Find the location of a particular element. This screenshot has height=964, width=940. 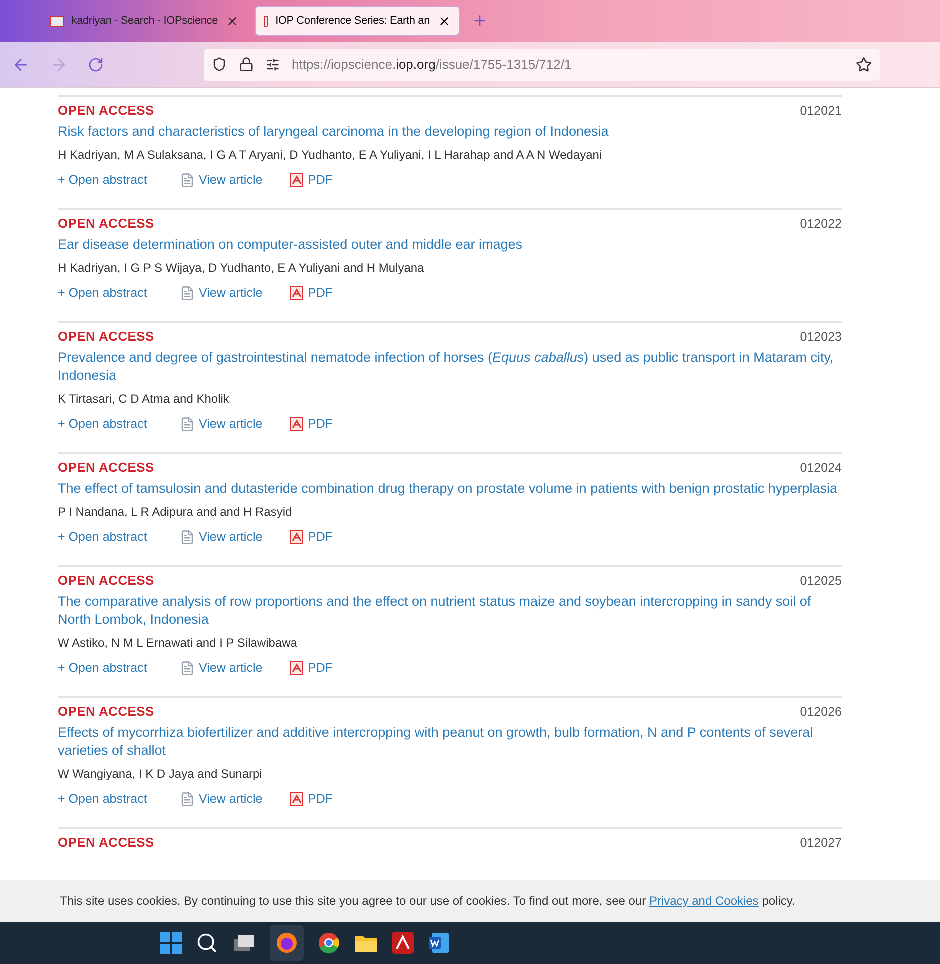

permissions-icon is located at coordinates (273, 65).